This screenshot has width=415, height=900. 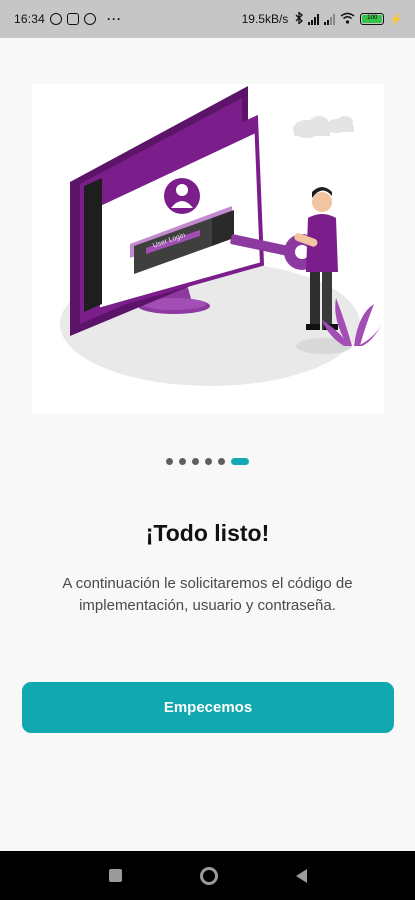 What do you see at coordinates (396, 19) in the screenshot?
I see `charging-icon: ⚡` at bounding box center [396, 19].